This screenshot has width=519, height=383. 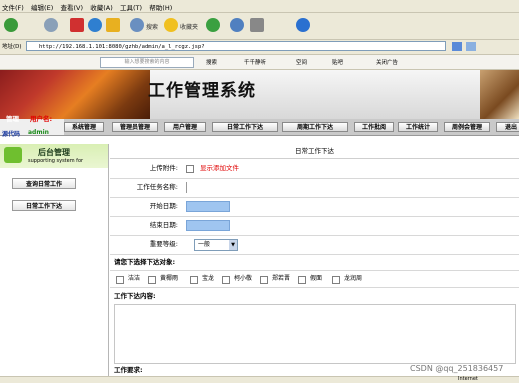 I want to click on stop-icon, so click(x=77, y=25).